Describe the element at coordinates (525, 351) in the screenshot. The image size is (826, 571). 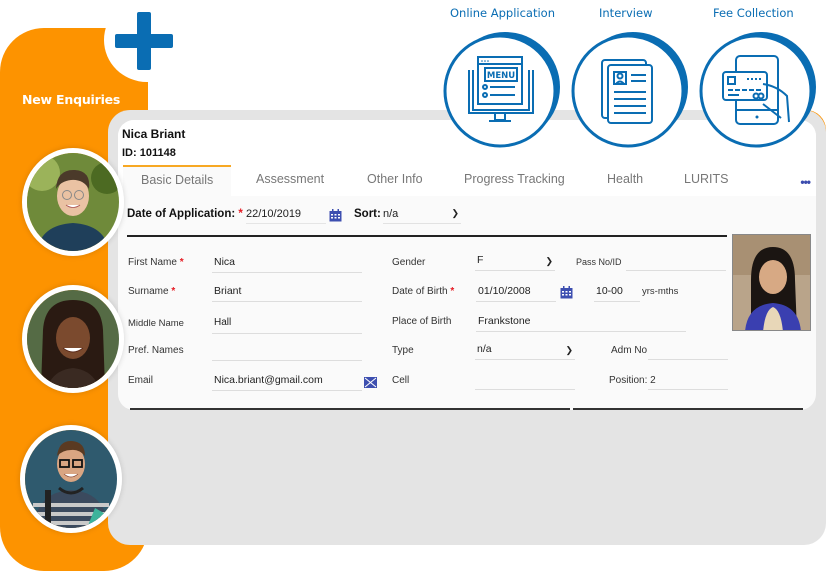
I see `type-select: n/a ❯` at that location.